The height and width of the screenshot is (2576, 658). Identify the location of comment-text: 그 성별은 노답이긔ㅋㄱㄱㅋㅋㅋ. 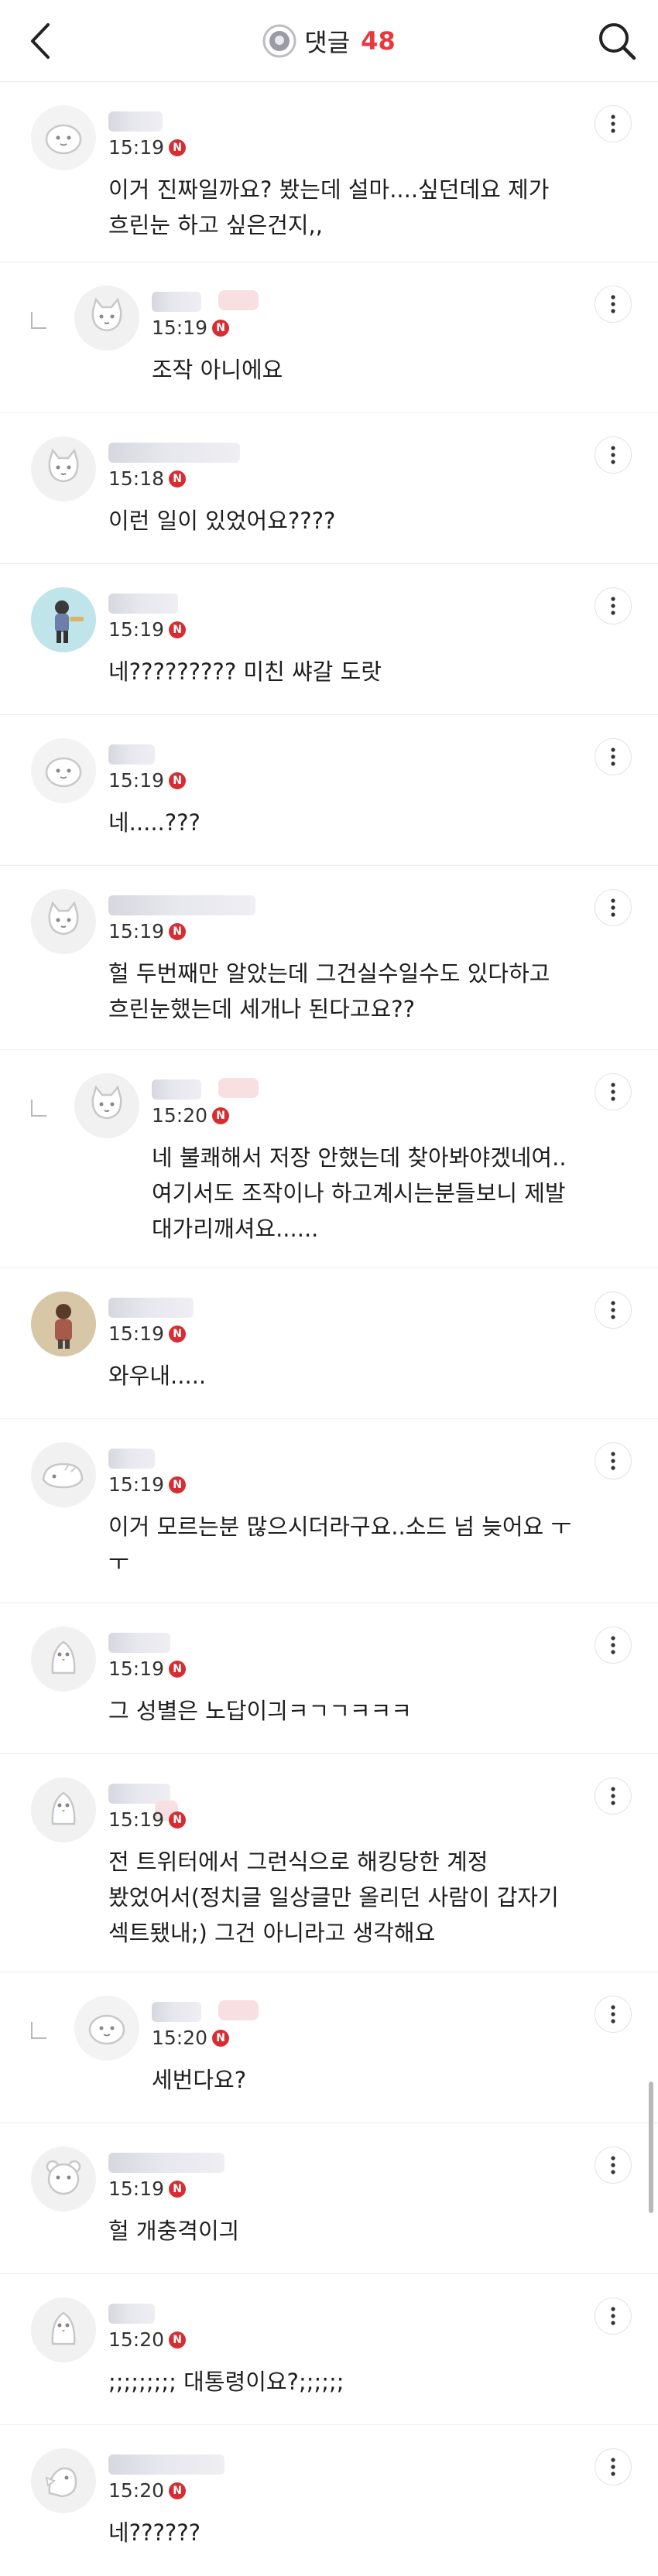
(260, 1711).